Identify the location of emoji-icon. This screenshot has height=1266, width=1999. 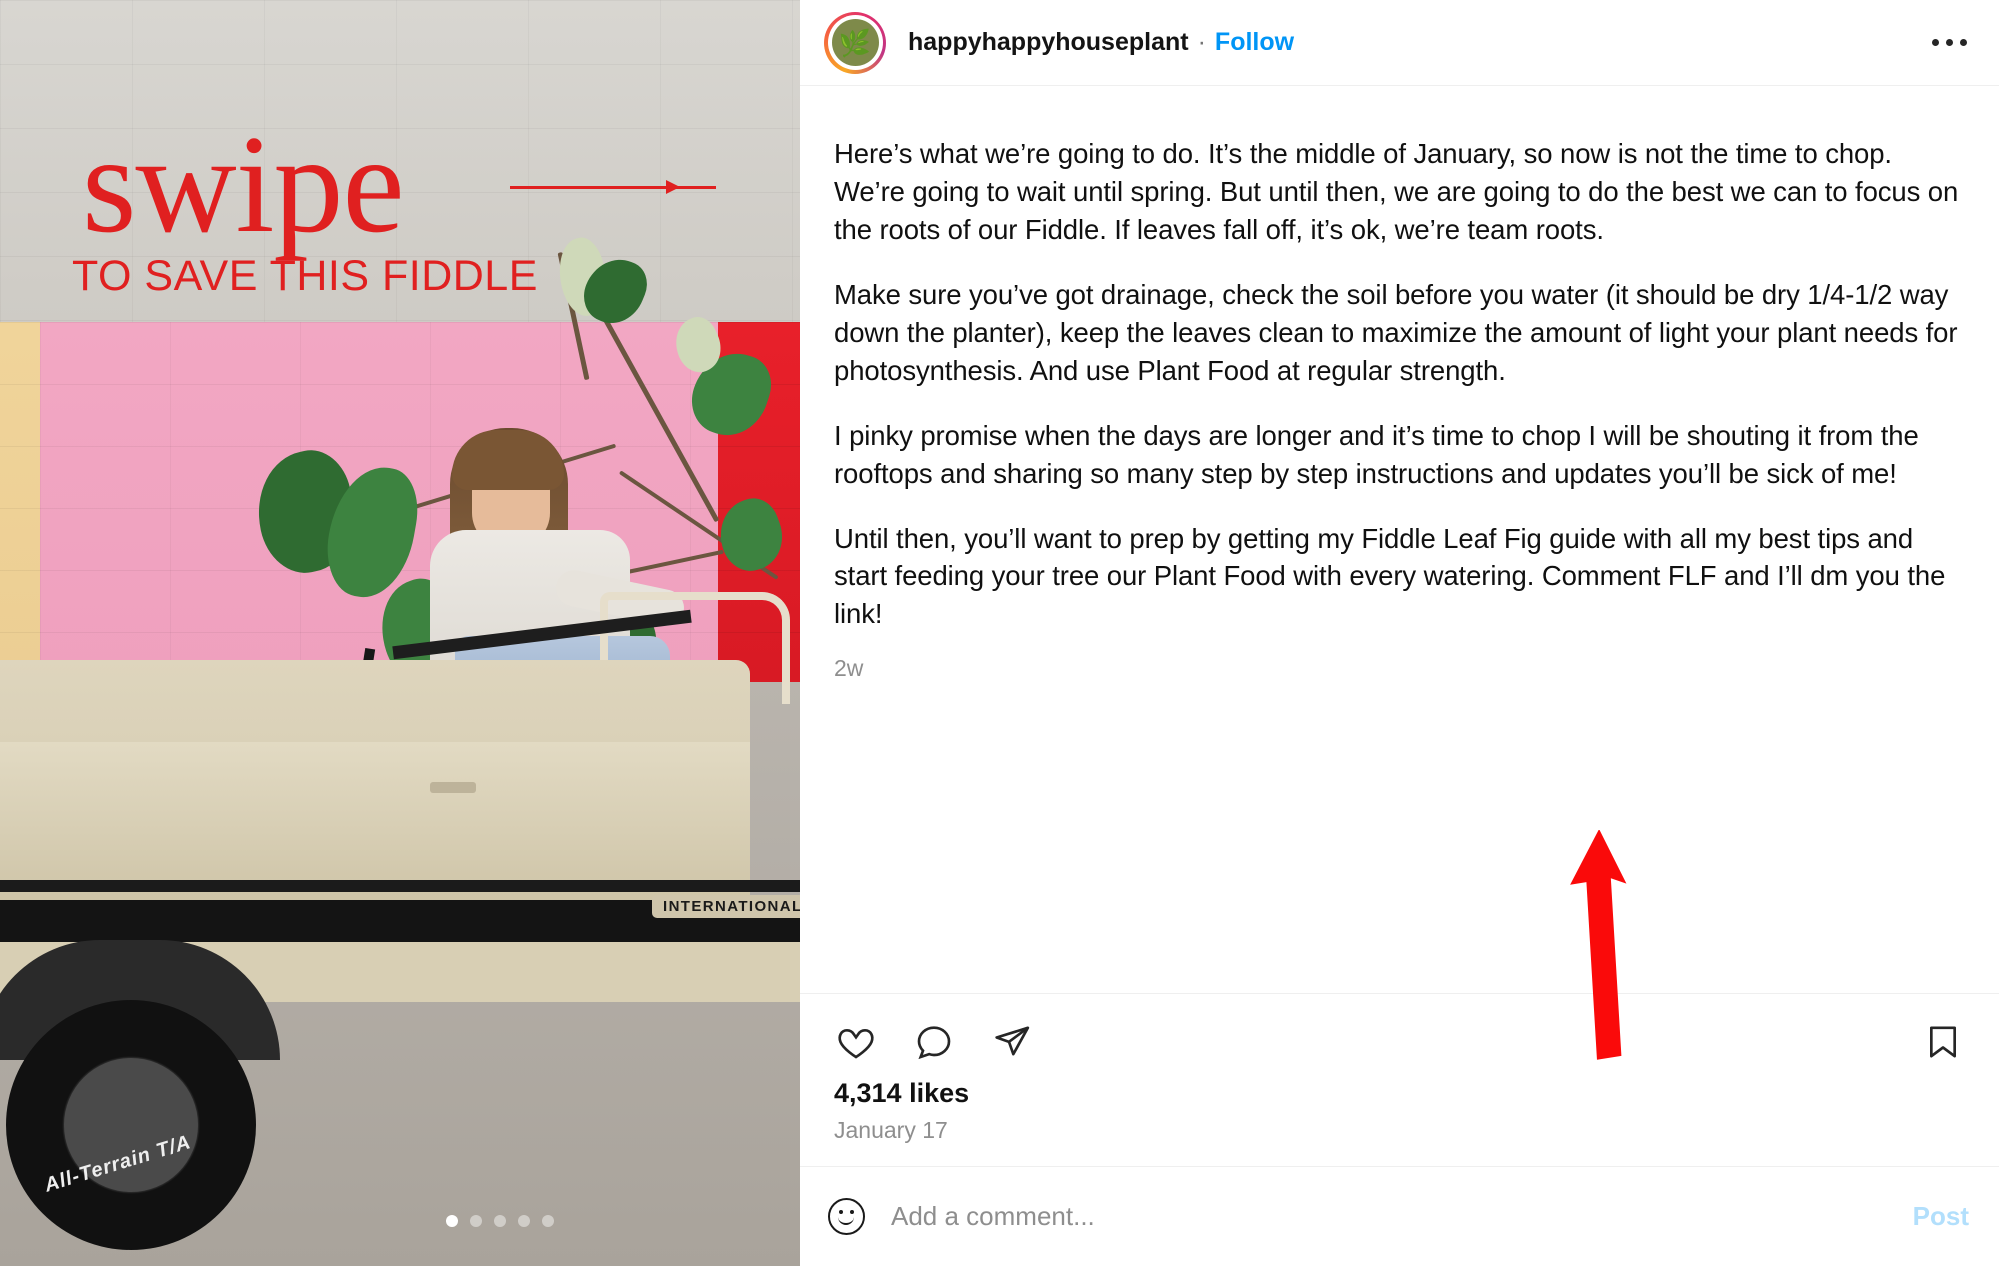
(846, 1216).